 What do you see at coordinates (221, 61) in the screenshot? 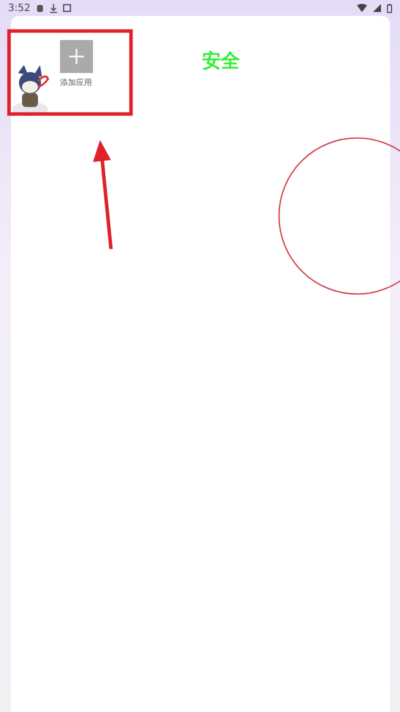
I see `page-title: 安全` at bounding box center [221, 61].